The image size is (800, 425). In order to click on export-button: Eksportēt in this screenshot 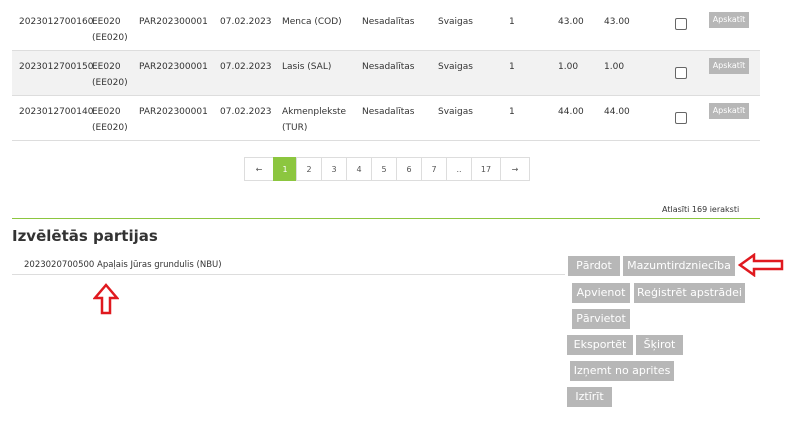, I will do `click(600, 345)`.